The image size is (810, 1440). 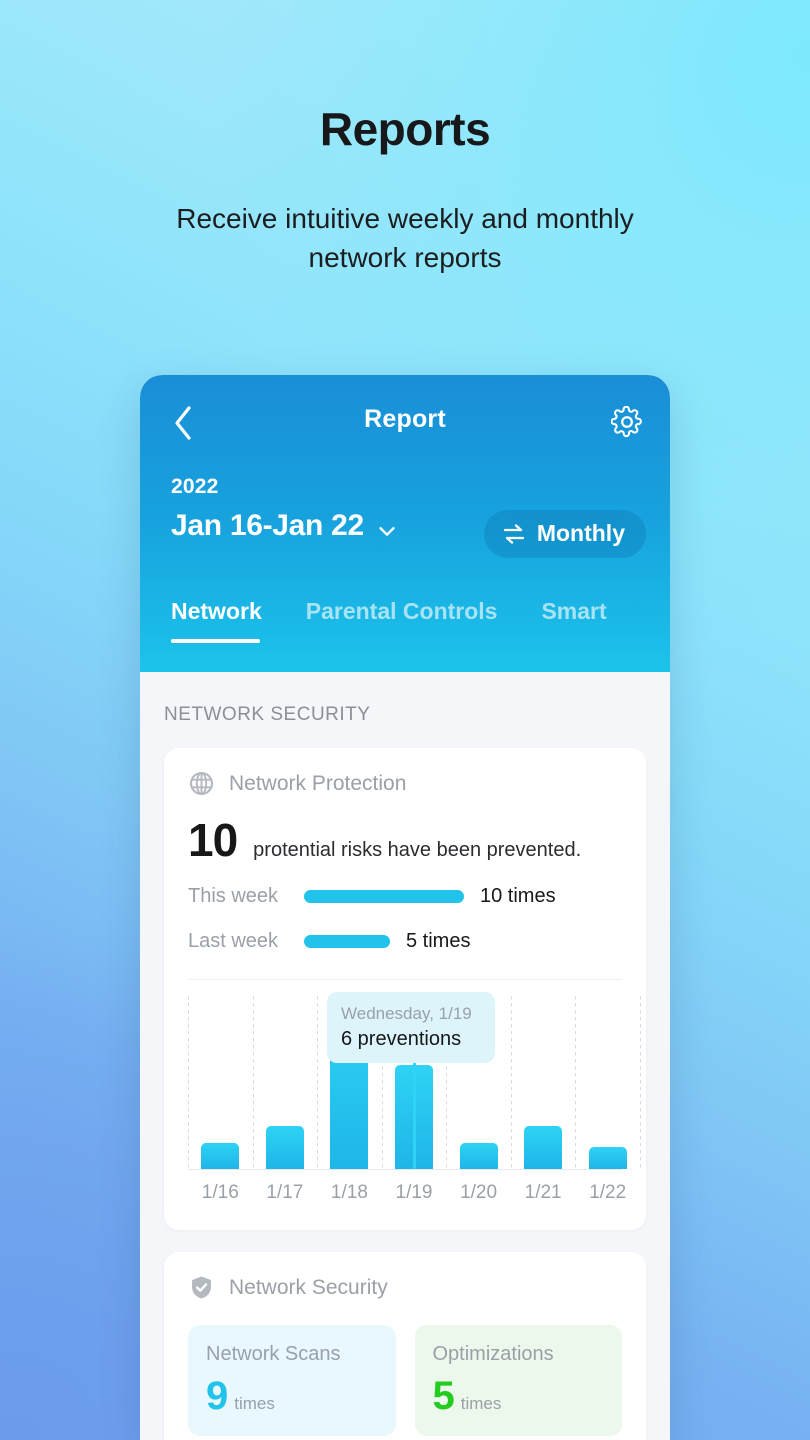 What do you see at coordinates (405, 979) in the screenshot?
I see `card-divider` at bounding box center [405, 979].